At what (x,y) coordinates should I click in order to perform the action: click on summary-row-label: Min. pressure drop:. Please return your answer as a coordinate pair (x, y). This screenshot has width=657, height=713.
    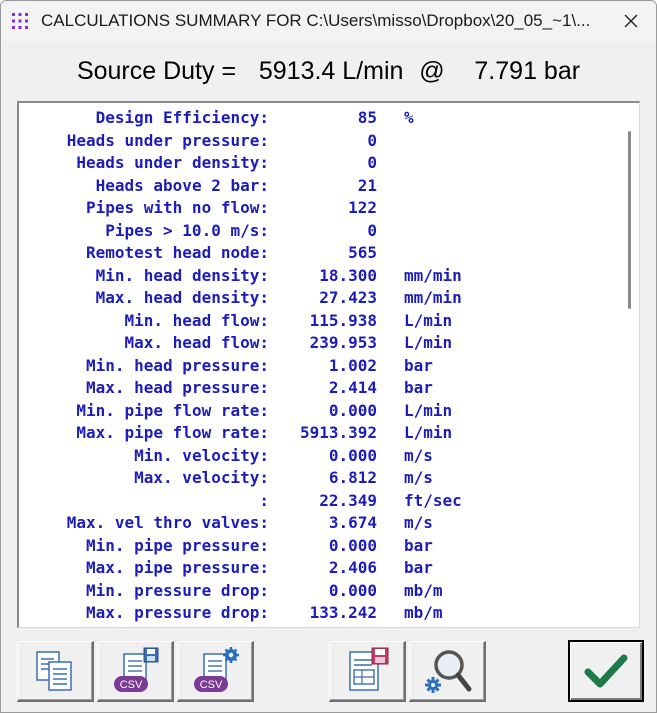
    Looking at the image, I should click on (177, 590).